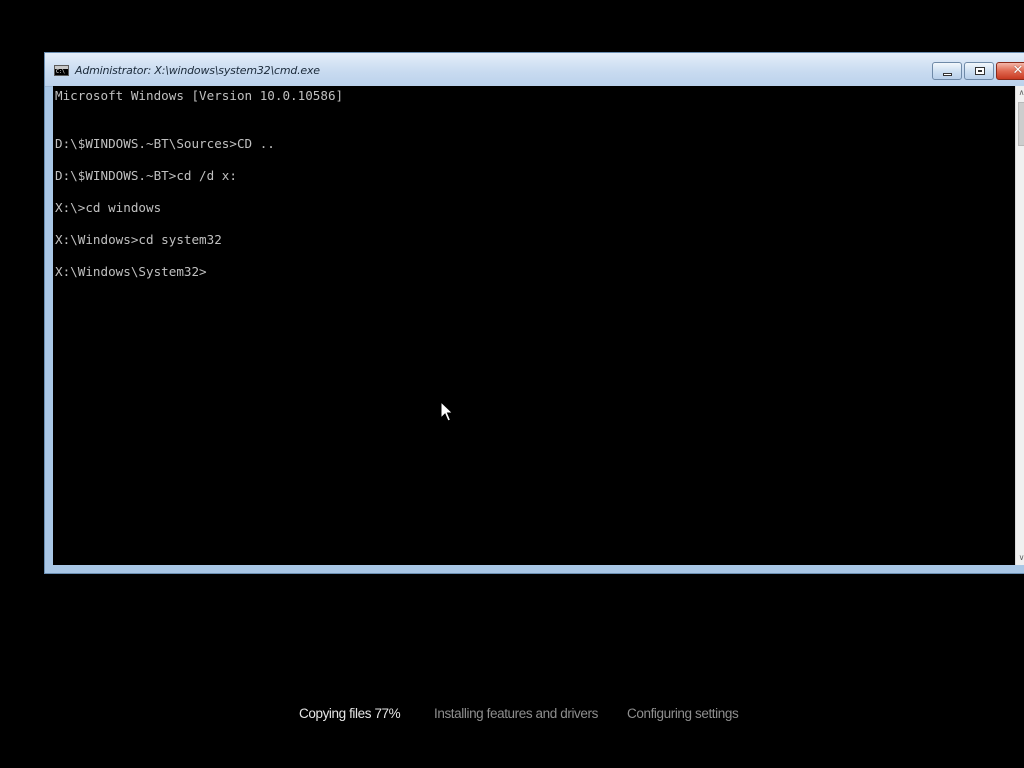 This screenshot has width=1024, height=768. Describe the element at coordinates (1020, 558) in the screenshot. I see `scroll-down-icon: ∨` at that location.